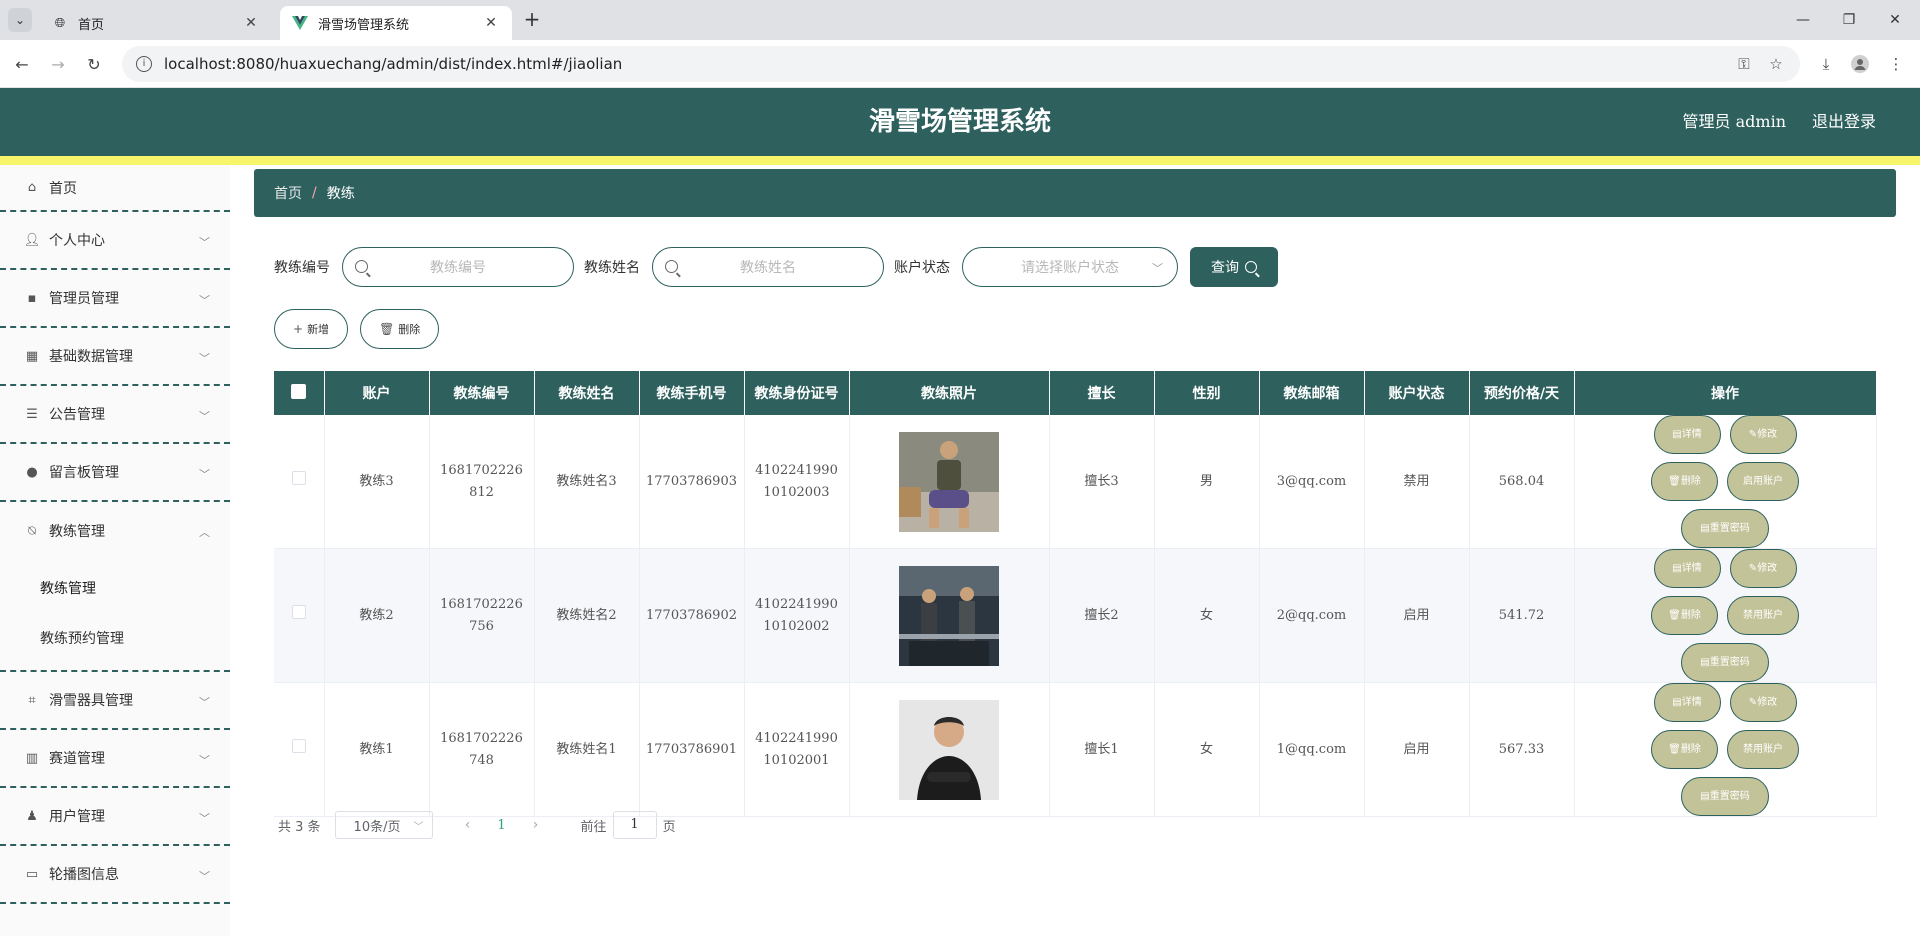 The image size is (1920, 936). What do you see at coordinates (115, 415) in the screenshot?
I see `sidebar-item-notice: ☰ 公告管理 ﹀` at bounding box center [115, 415].